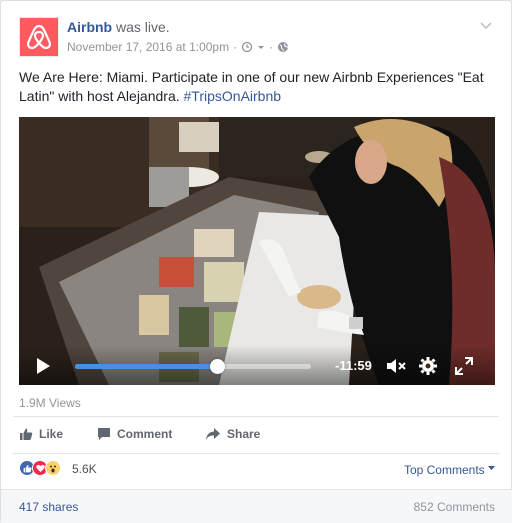 The width and height of the screenshot is (512, 523). I want to click on share-label: Share, so click(244, 434).